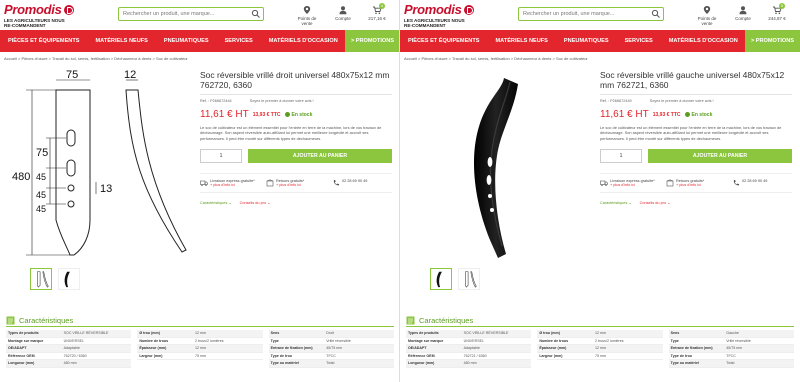  I want to click on location-pin-icon, so click(307, 10).